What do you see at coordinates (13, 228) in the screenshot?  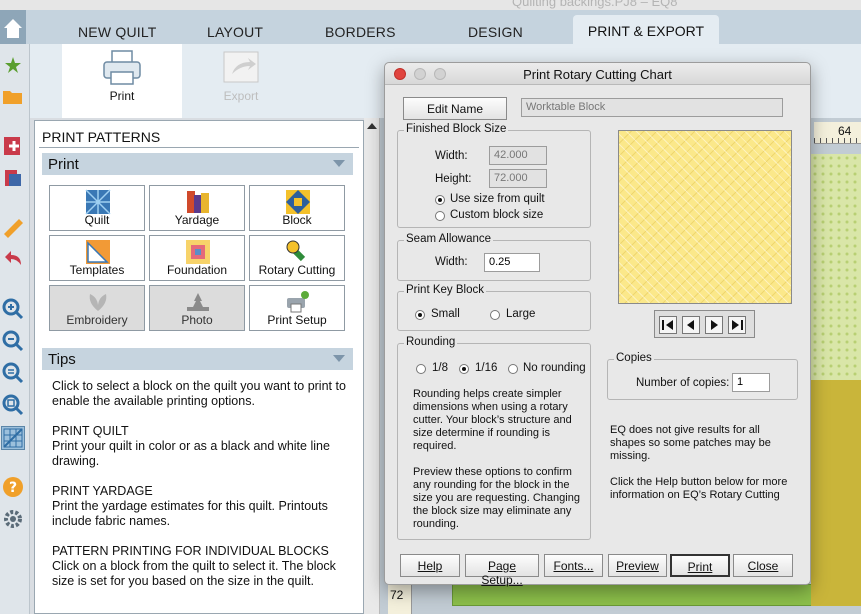 I see `ruler-tool` at bounding box center [13, 228].